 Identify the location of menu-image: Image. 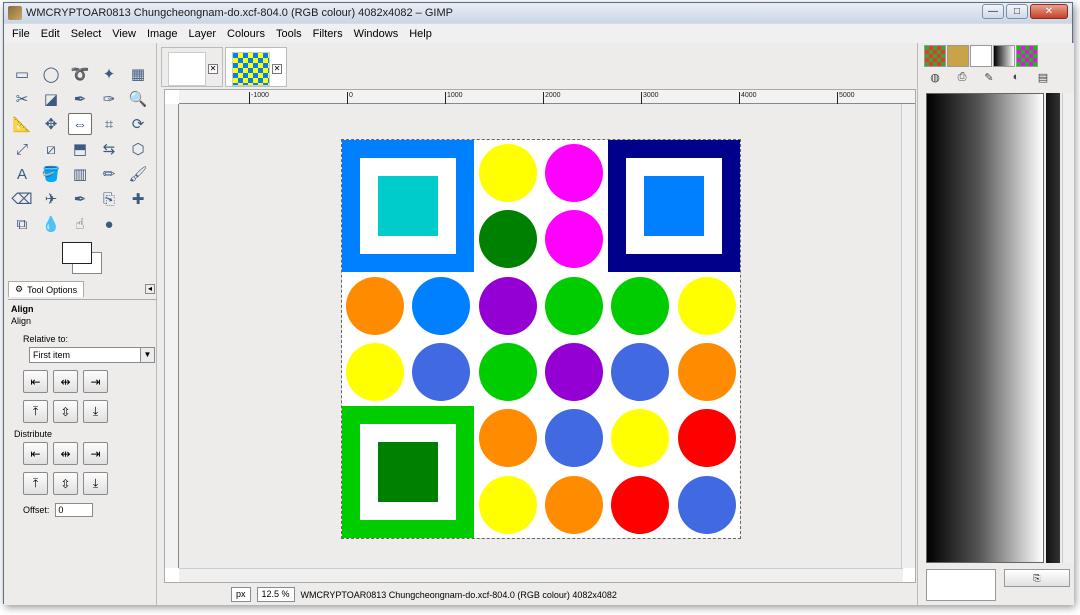
(162, 34).